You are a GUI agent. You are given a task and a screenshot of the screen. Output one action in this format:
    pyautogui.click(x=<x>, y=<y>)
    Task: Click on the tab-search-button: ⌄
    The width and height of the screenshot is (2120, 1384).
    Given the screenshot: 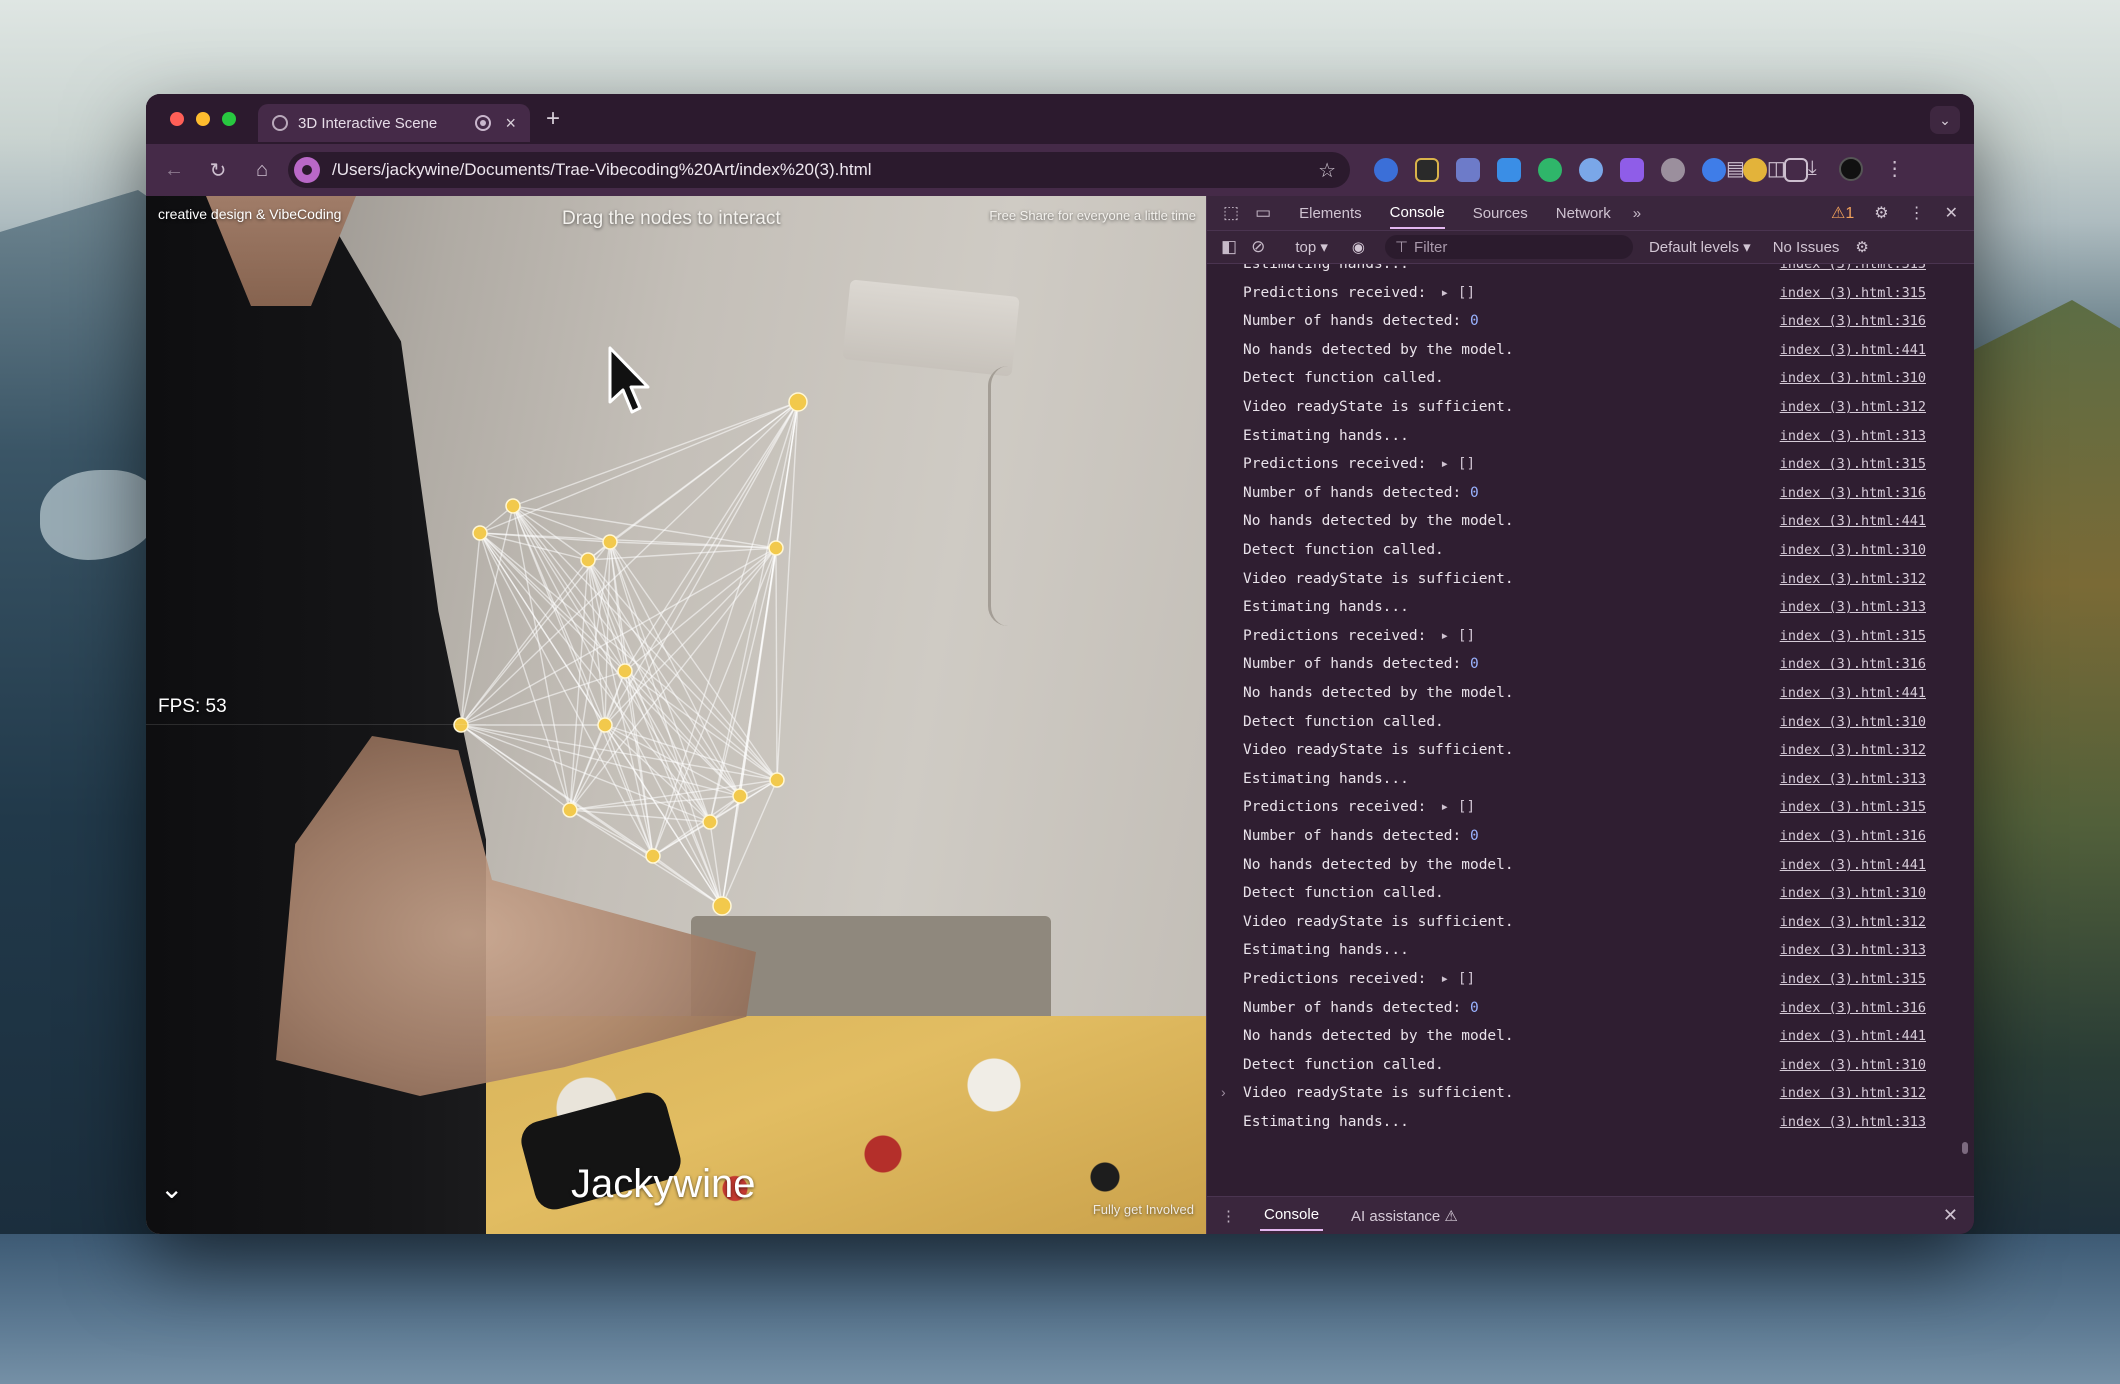 What is the action you would take?
    pyautogui.click(x=1945, y=120)
    